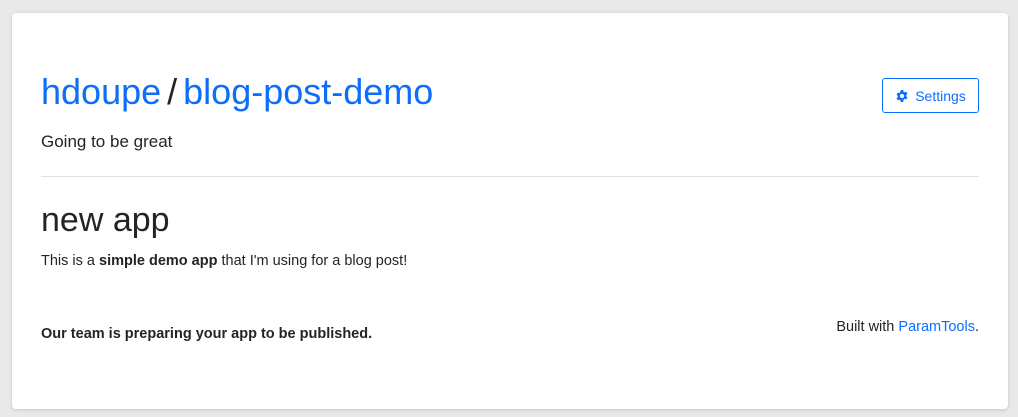  I want to click on built-with-prefix: Built with, so click(867, 327).